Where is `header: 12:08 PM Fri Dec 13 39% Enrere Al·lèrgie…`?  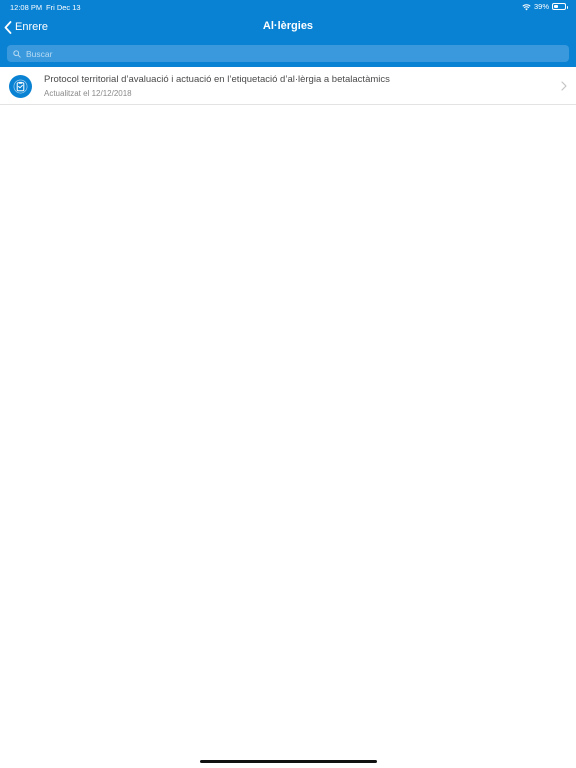 header: 12:08 PM Fri Dec 13 39% Enrere Al·lèrgie… is located at coordinates (288, 33).